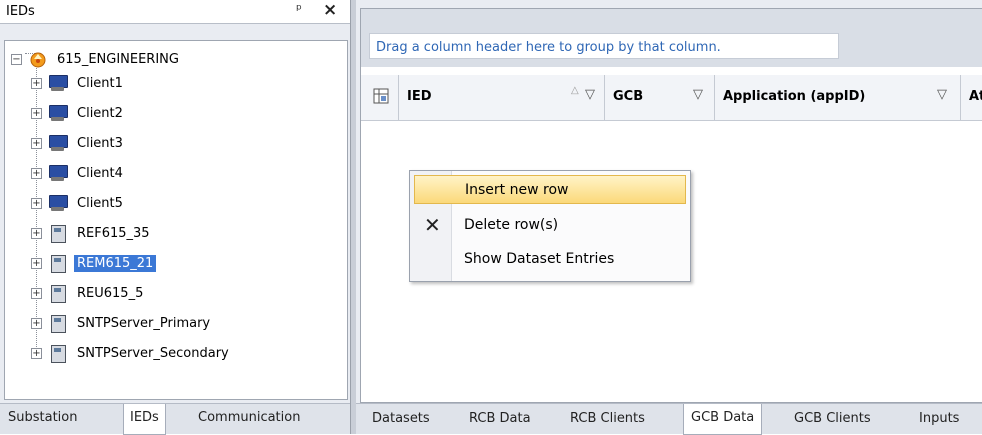 The image size is (982, 435). What do you see at coordinates (100, 173) in the screenshot?
I see `tree-item-label: Client4` at bounding box center [100, 173].